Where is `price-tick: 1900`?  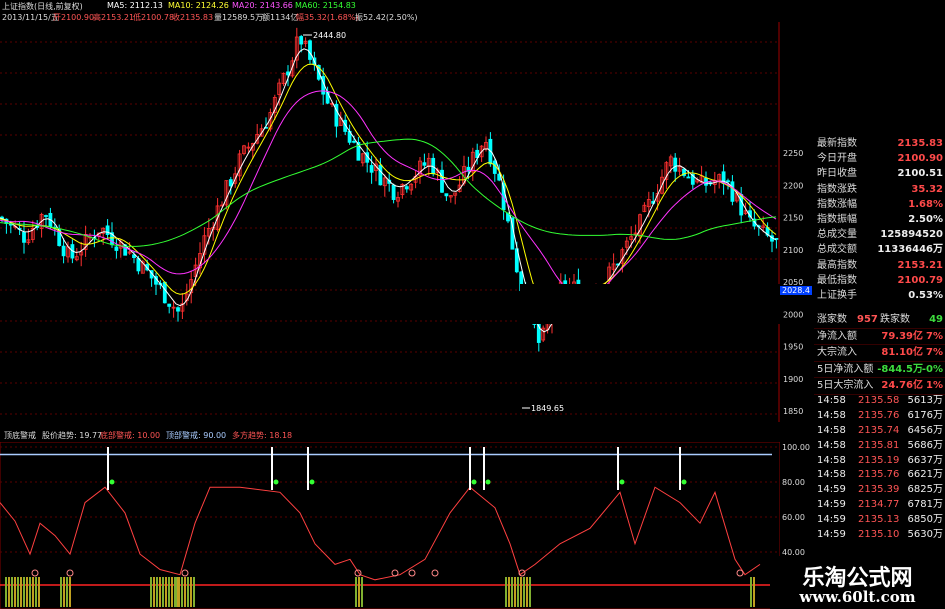 price-tick: 1900 is located at coordinates (793, 379).